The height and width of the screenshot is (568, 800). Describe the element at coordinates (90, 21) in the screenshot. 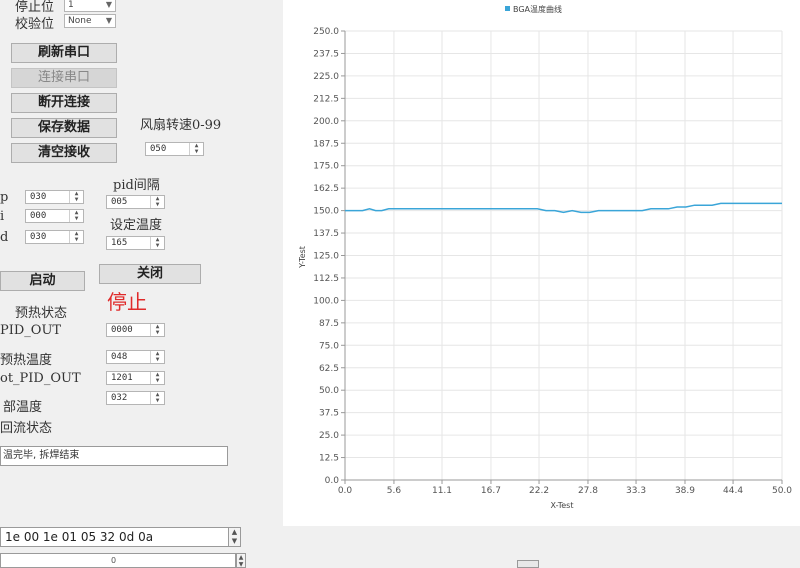

I see `parity-select: None ▼` at that location.